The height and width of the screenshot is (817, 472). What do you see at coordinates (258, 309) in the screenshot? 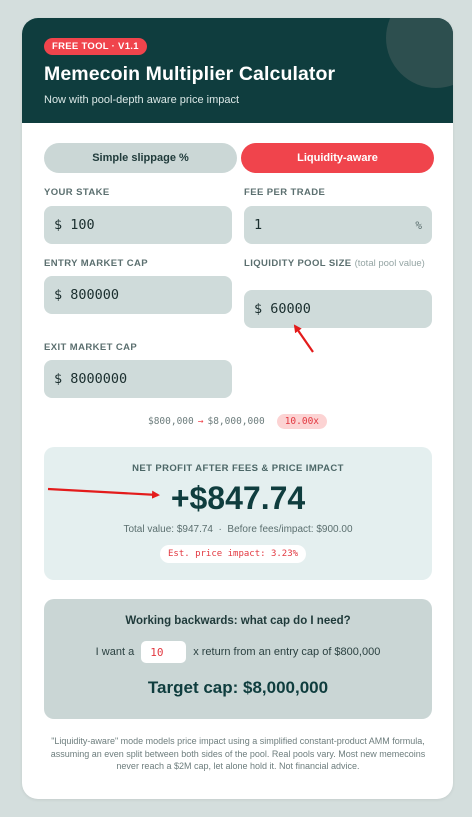
I see `pool-currency-prefix: $` at bounding box center [258, 309].